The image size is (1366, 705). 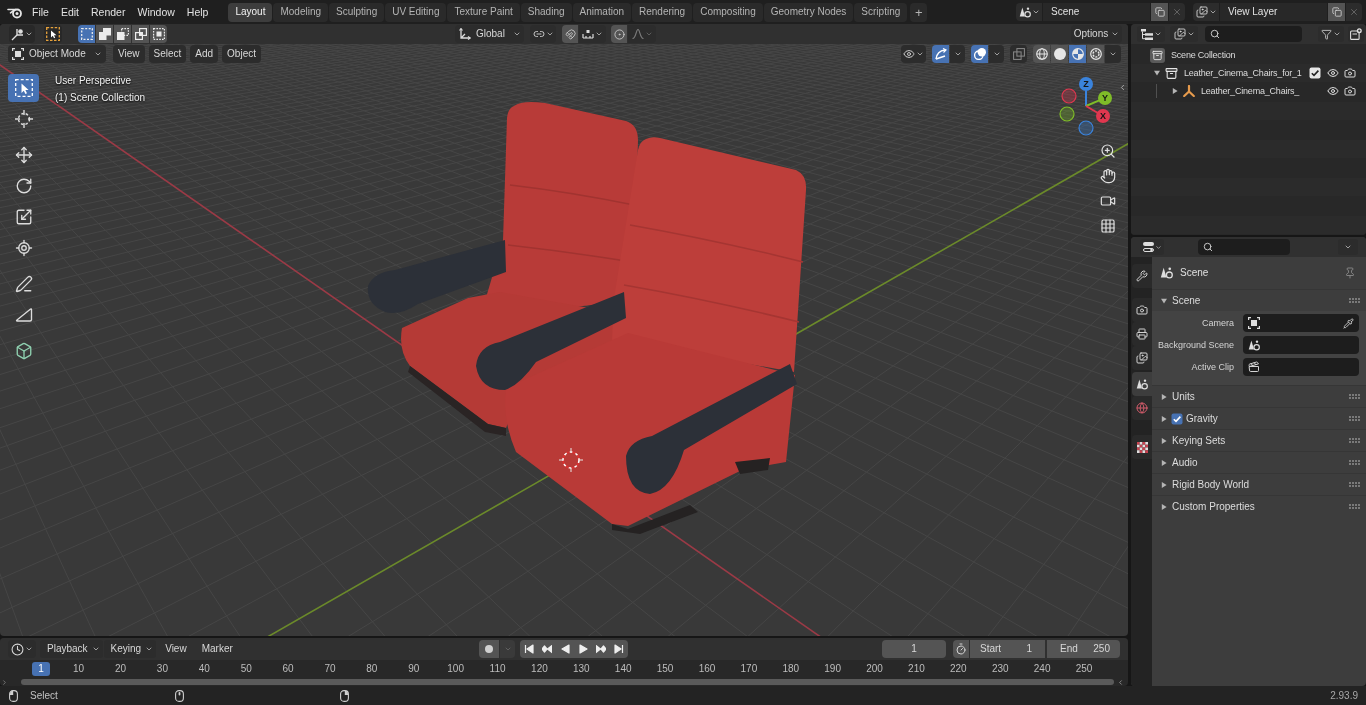 I want to click on outliner-item: Scene Collection, so click(x=1203, y=55).